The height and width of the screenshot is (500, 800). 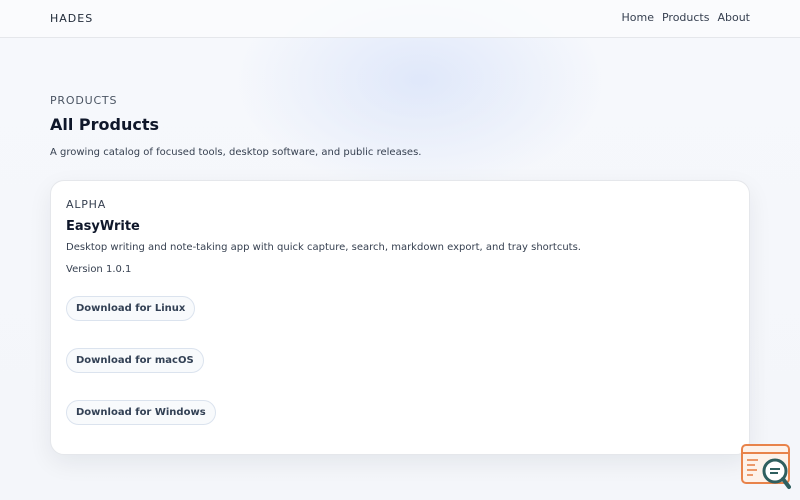 What do you see at coordinates (103, 226) in the screenshot?
I see `product-name: EasyWrite` at bounding box center [103, 226].